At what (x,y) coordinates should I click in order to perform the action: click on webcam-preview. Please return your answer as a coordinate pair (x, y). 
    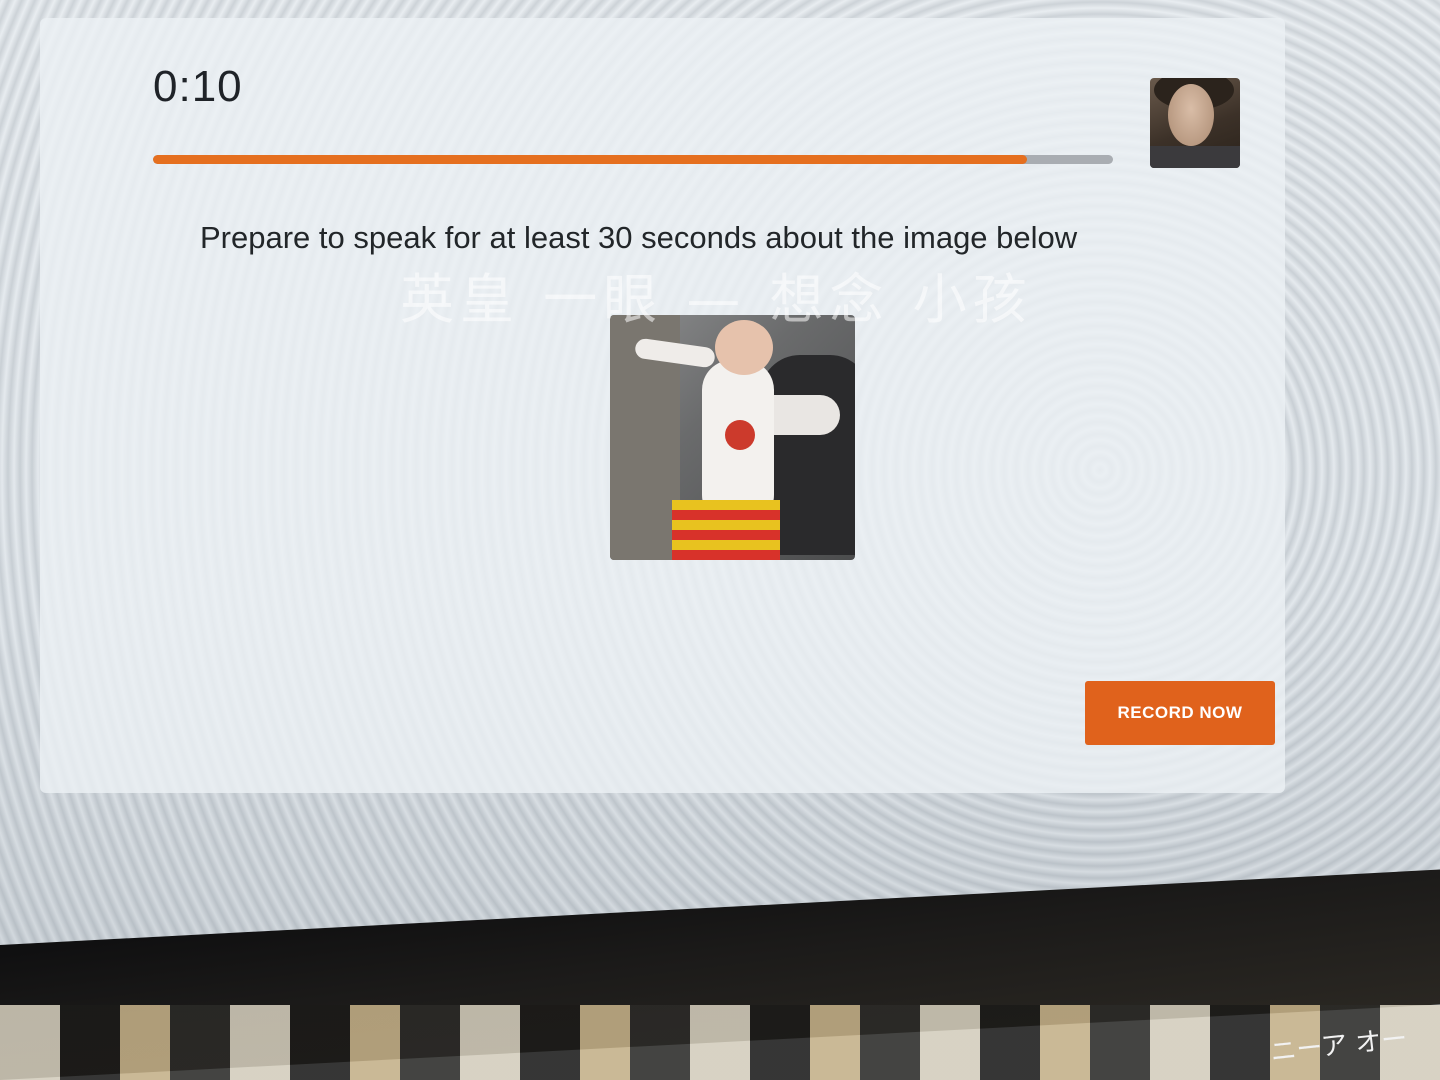
    Looking at the image, I should click on (1195, 123).